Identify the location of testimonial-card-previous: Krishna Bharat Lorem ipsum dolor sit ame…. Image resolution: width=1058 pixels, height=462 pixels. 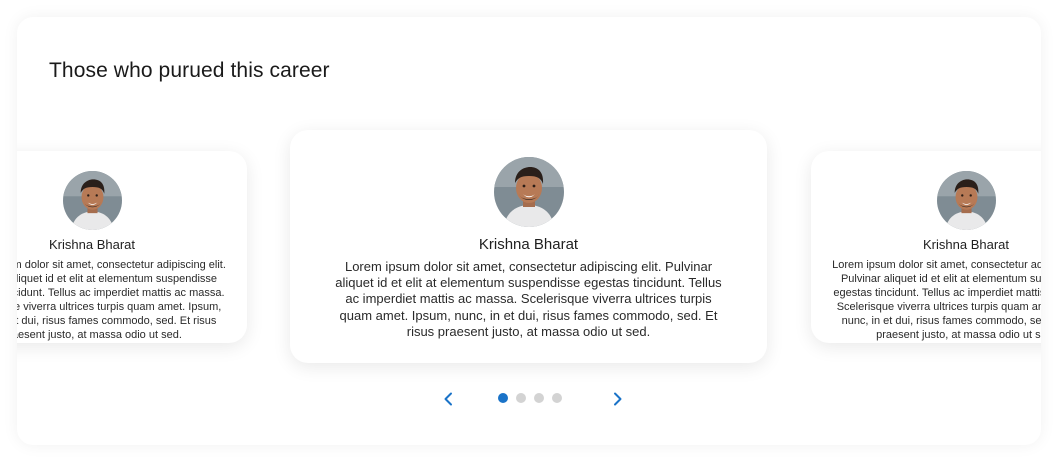
(132, 247).